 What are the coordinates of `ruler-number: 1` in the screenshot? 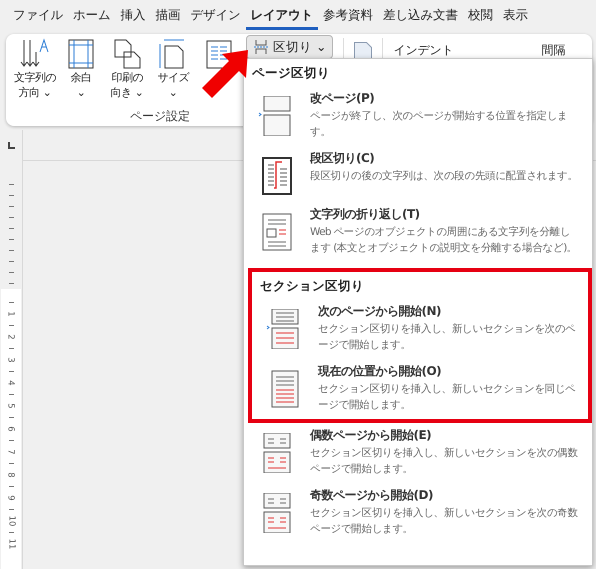 It's located at (11, 314).